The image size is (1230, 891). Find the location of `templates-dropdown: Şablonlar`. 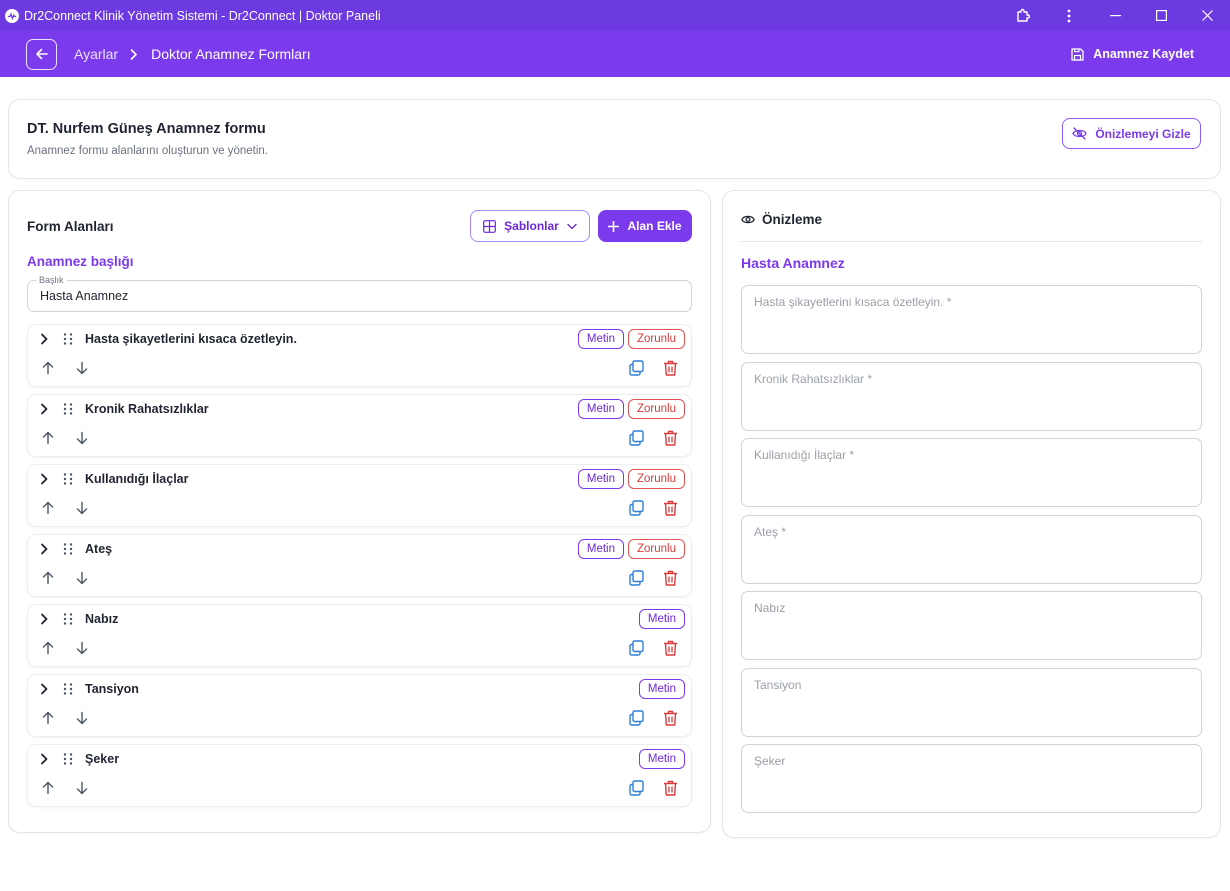

templates-dropdown: Şablonlar is located at coordinates (530, 226).